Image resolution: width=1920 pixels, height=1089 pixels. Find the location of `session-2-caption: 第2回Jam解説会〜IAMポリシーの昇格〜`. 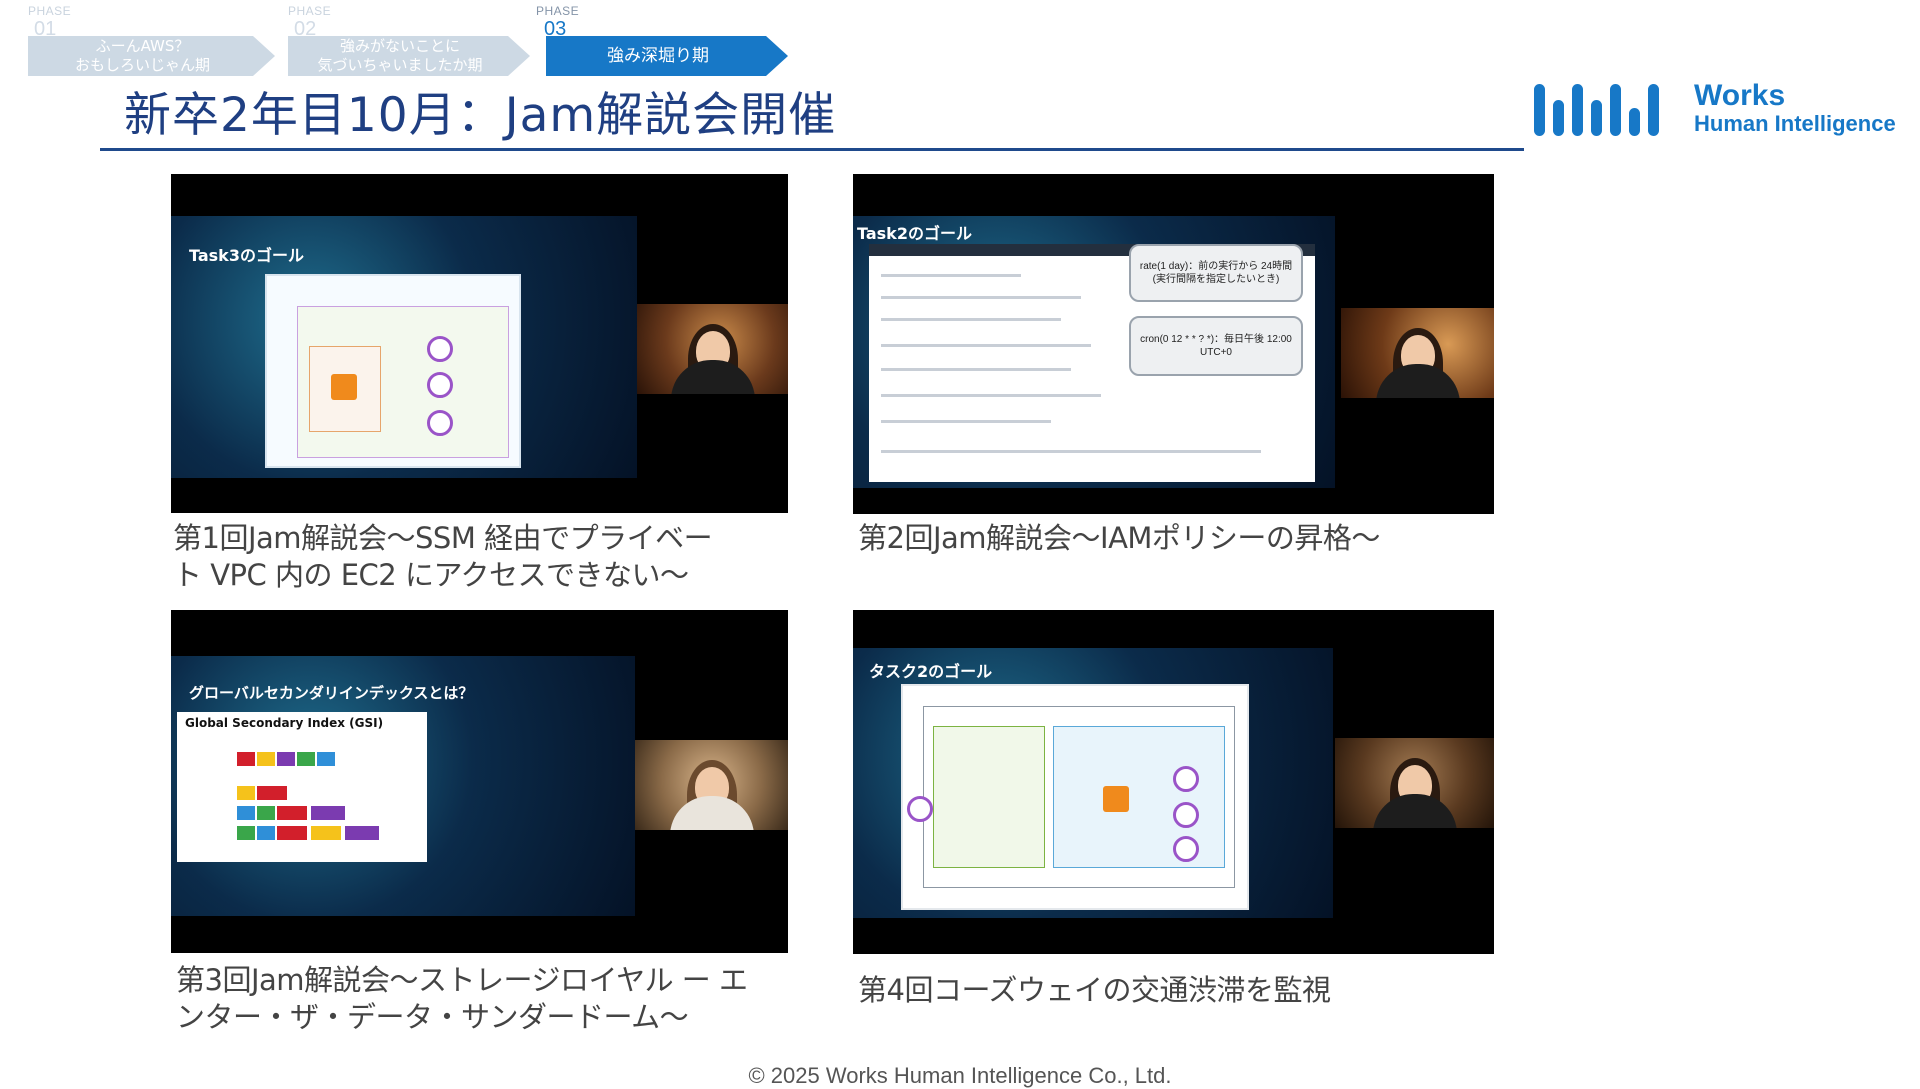

session-2-caption: 第2回Jam解説会〜IAMポリシーの昇格〜 is located at coordinates (1178, 538).